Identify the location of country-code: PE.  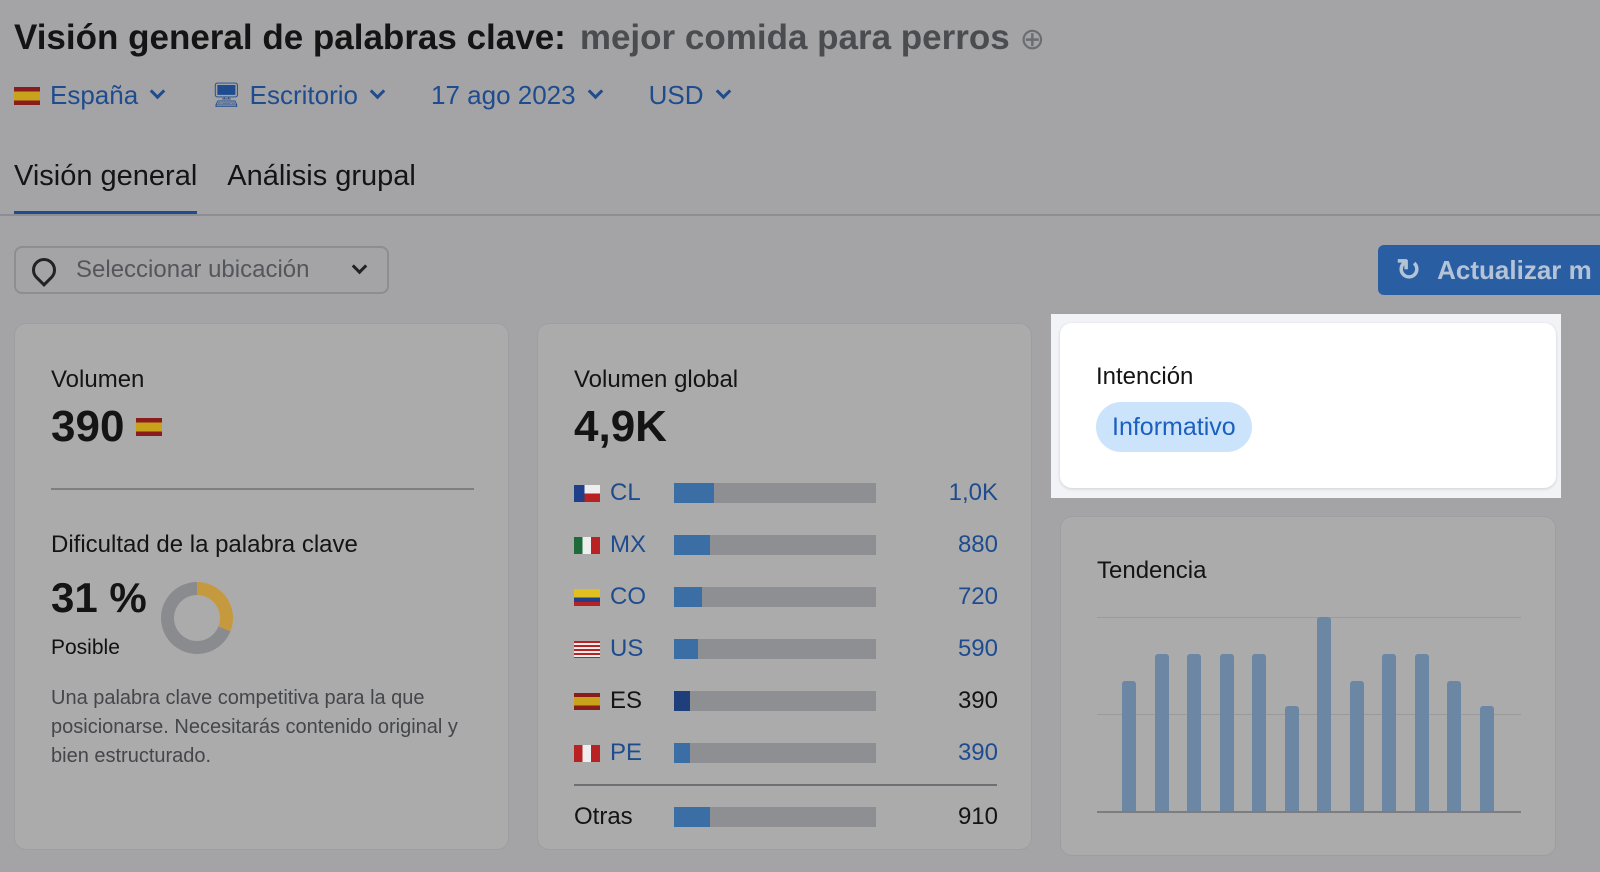
(641, 753).